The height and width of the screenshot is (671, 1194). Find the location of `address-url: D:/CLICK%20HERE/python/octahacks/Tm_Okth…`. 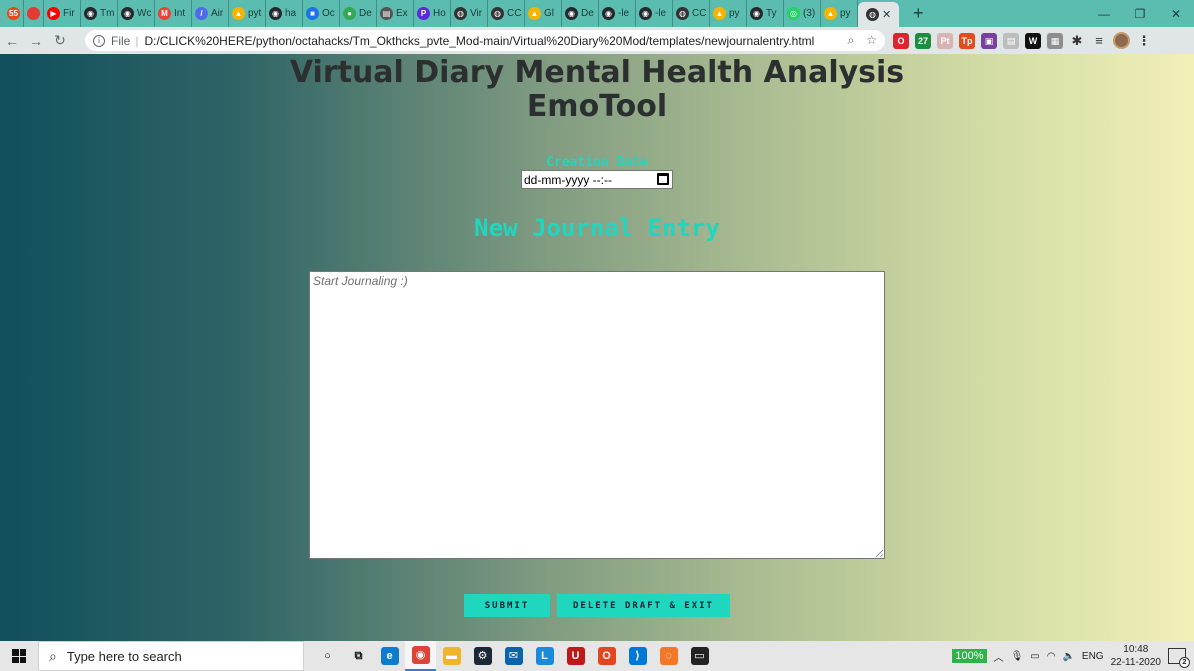

address-url: D:/CLICK%20HERE/python/octahacks/Tm_Okth… is located at coordinates (479, 41).